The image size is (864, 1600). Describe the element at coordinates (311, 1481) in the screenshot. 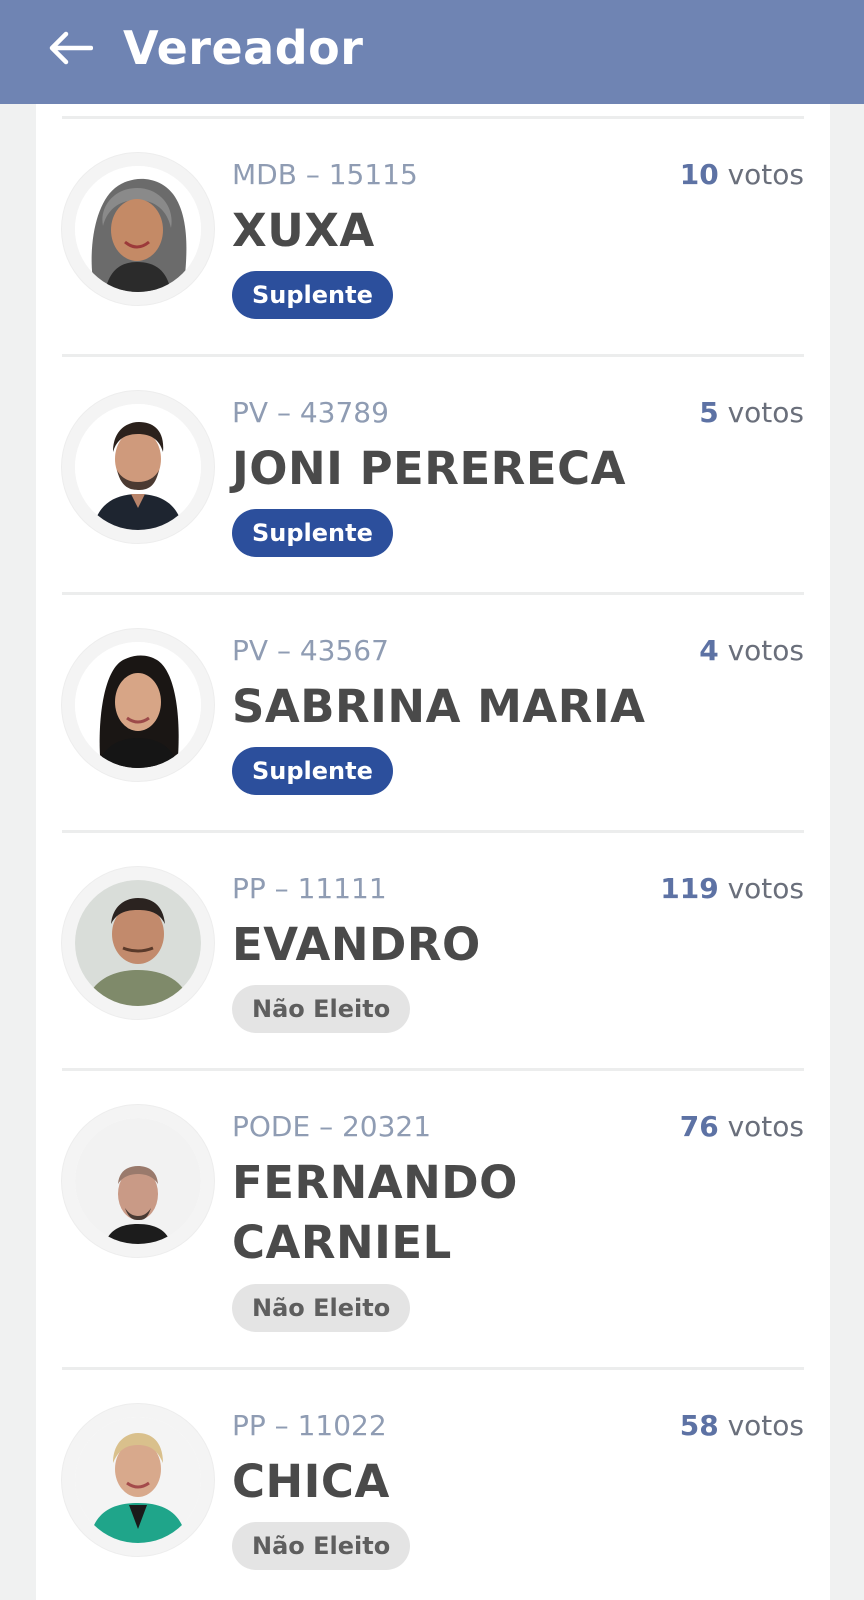

I see `candidate-name: CHICA` at that location.